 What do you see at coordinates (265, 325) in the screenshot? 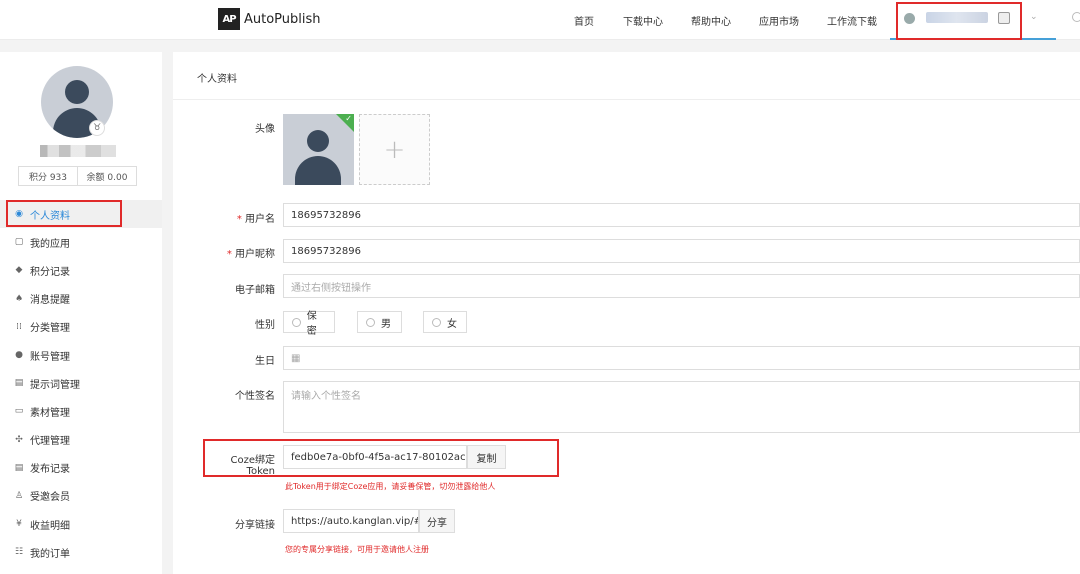
I see `gender-label: 性别` at bounding box center [265, 325].